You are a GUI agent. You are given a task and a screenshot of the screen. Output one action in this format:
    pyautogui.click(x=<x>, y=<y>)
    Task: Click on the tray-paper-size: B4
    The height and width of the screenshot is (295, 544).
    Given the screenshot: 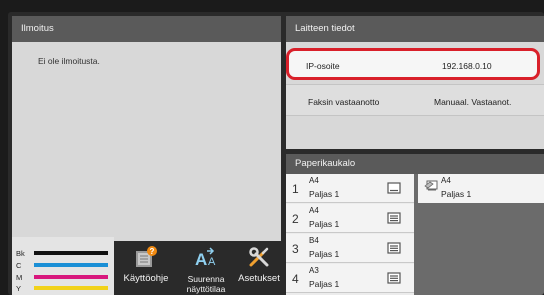 What is the action you would take?
    pyautogui.click(x=314, y=240)
    